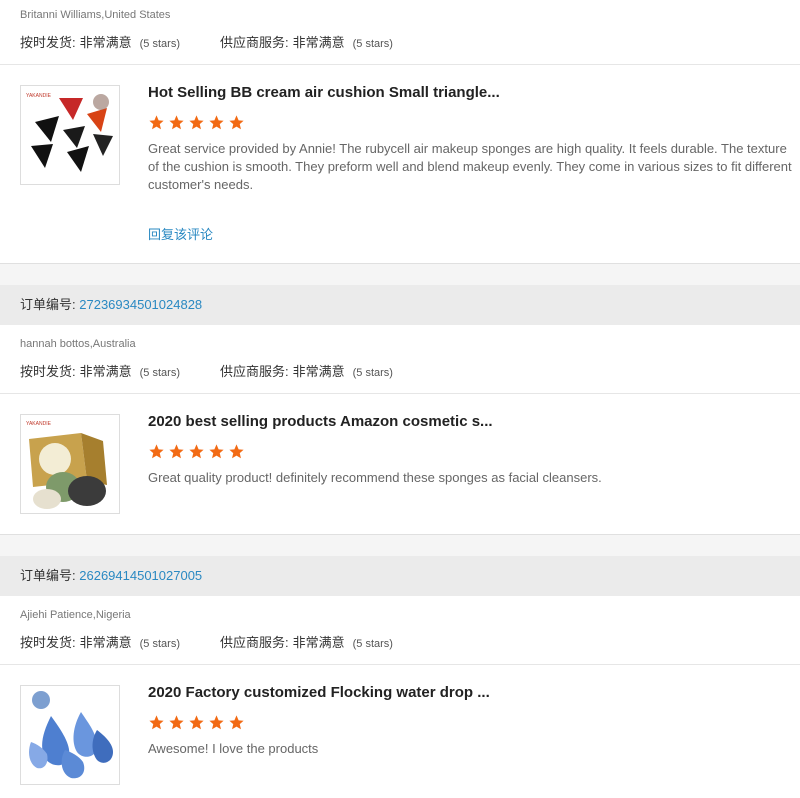 The image size is (800, 798). Describe the element at coordinates (75, 615) in the screenshot. I see `buyer-name: Ajiehi Patience,Nigeria` at that location.